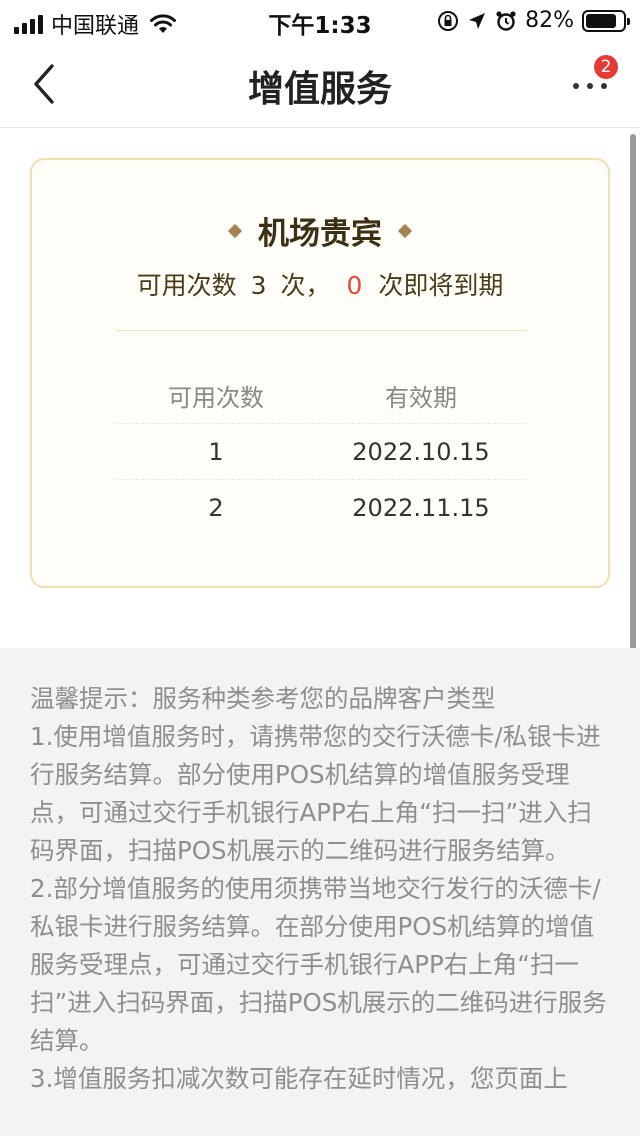 Image resolution: width=640 pixels, height=1136 pixels. What do you see at coordinates (606, 67) in the screenshot?
I see `notification-badge: 2` at bounding box center [606, 67].